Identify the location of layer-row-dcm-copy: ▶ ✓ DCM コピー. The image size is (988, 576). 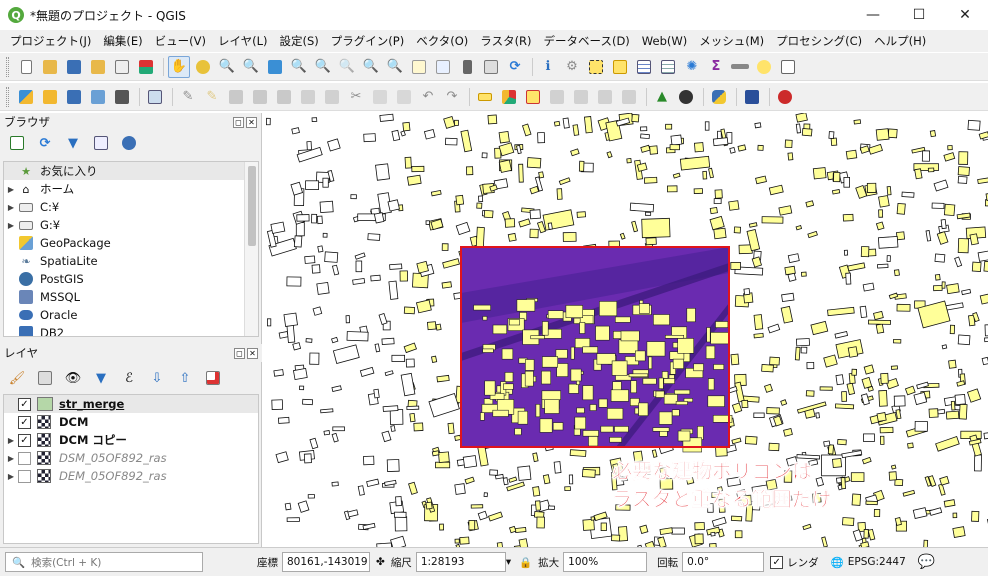
(131, 440).